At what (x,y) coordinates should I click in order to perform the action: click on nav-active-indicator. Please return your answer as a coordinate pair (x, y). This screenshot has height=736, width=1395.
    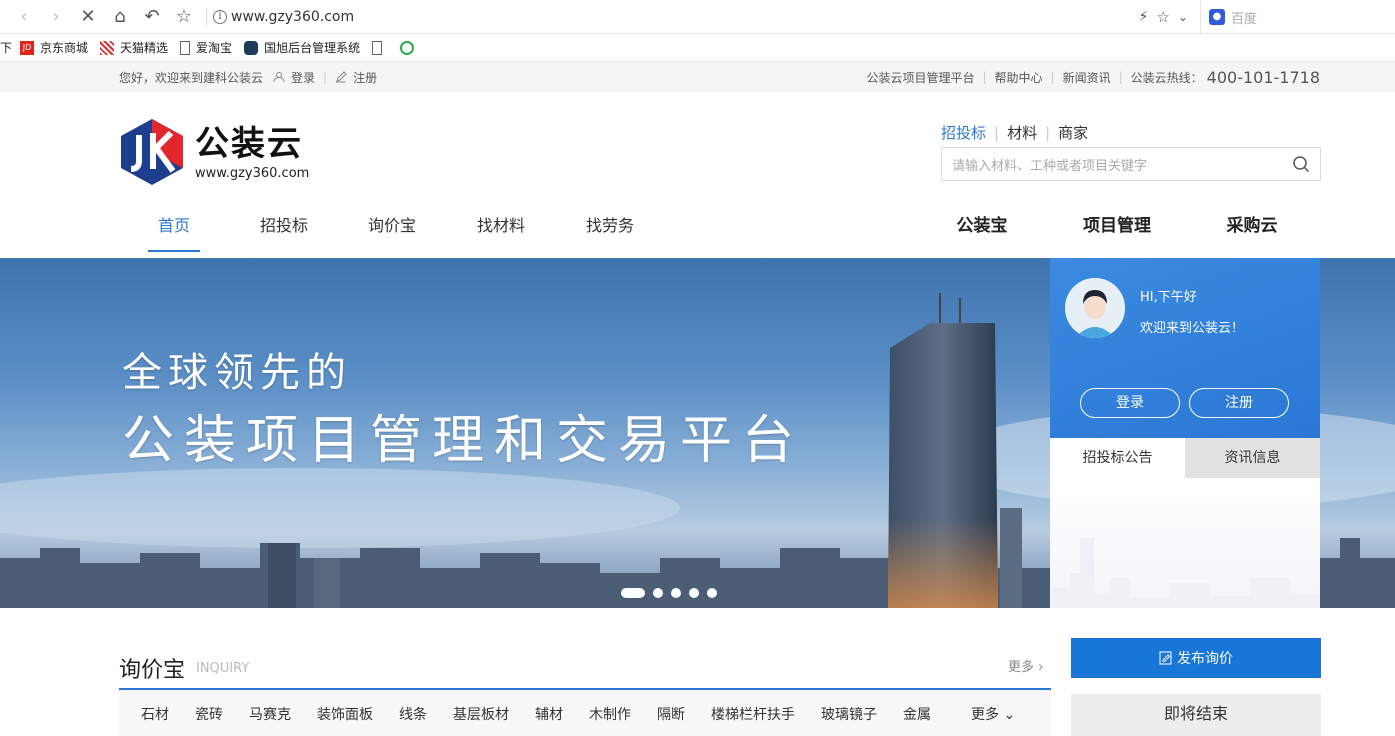
    Looking at the image, I should click on (174, 251).